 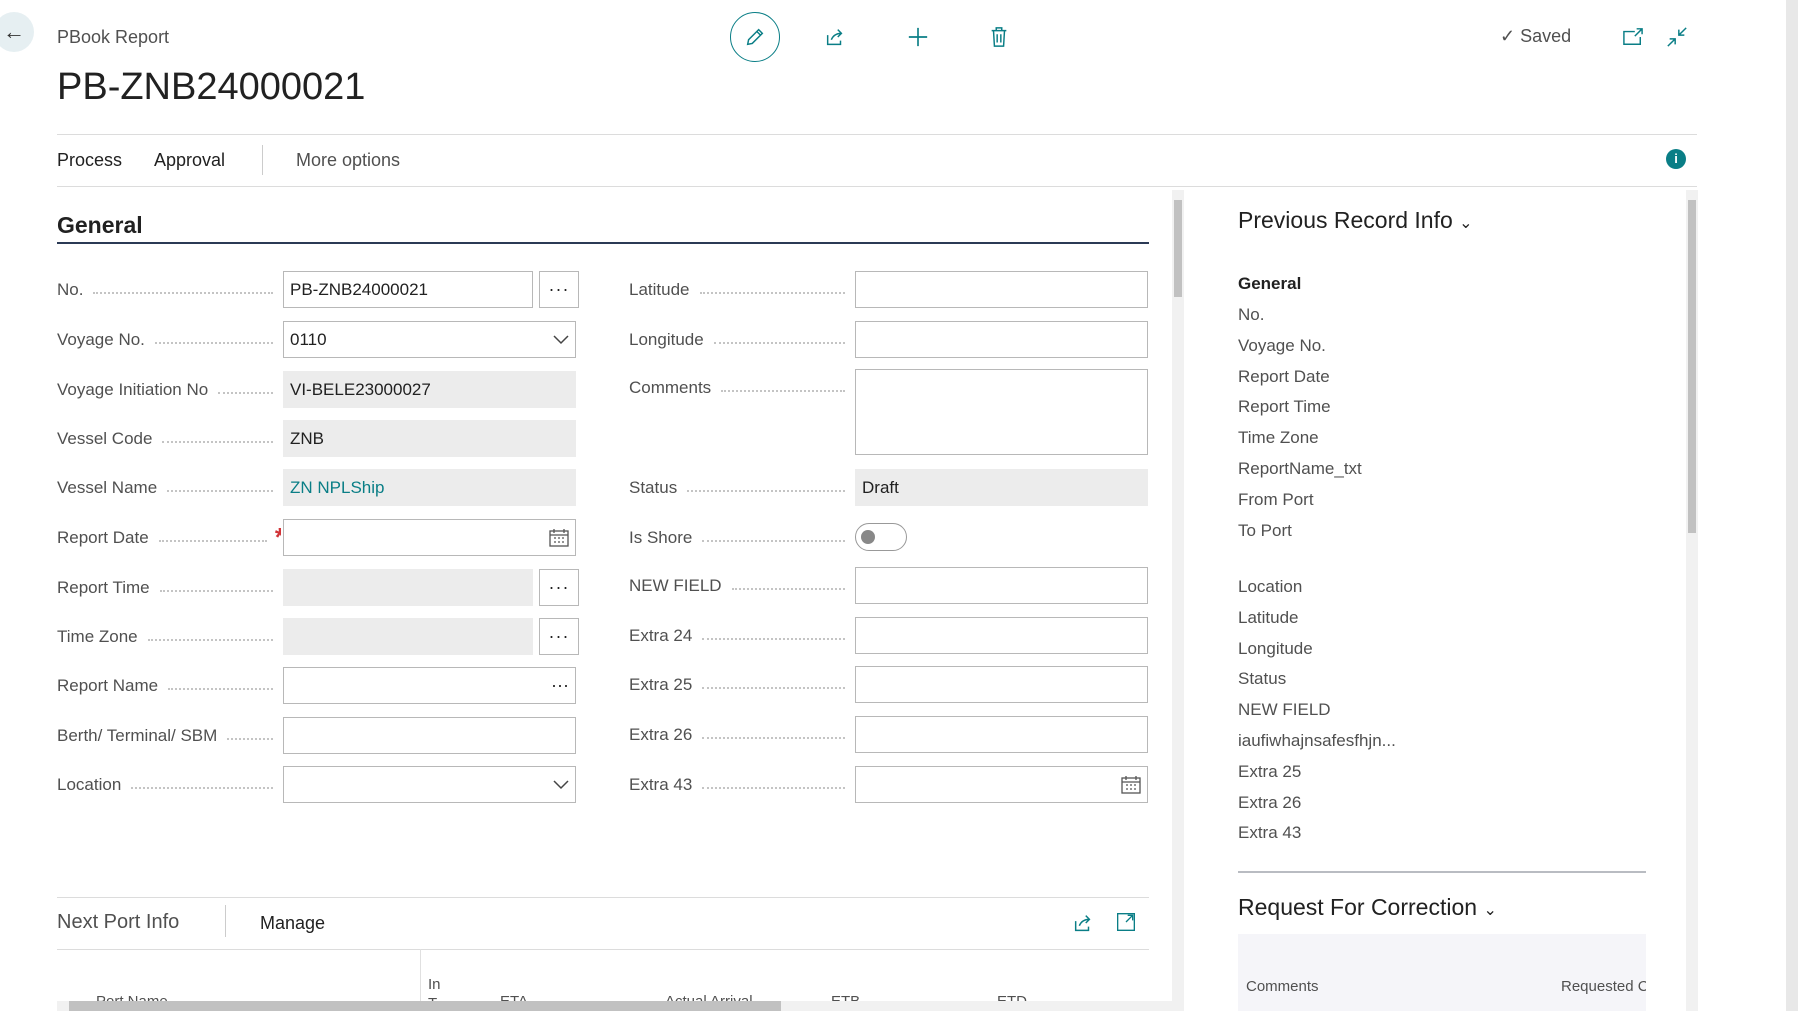 What do you see at coordinates (278, 537) in the screenshot?
I see `required-asterisk-icon: *` at bounding box center [278, 537].